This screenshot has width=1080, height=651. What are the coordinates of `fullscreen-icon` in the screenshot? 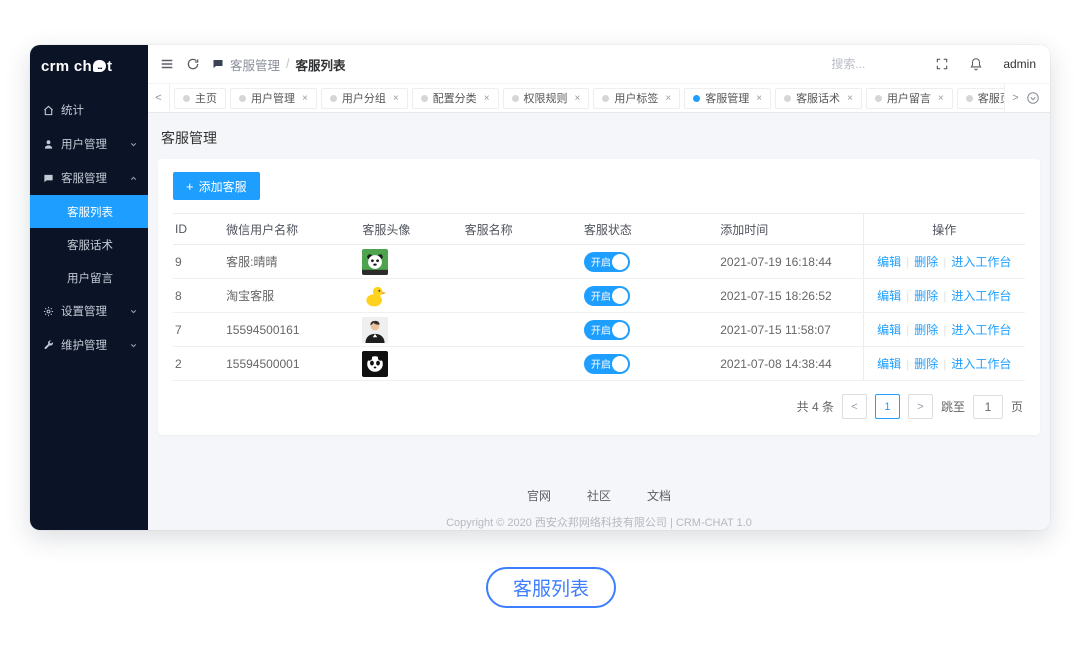 It's located at (942, 64).